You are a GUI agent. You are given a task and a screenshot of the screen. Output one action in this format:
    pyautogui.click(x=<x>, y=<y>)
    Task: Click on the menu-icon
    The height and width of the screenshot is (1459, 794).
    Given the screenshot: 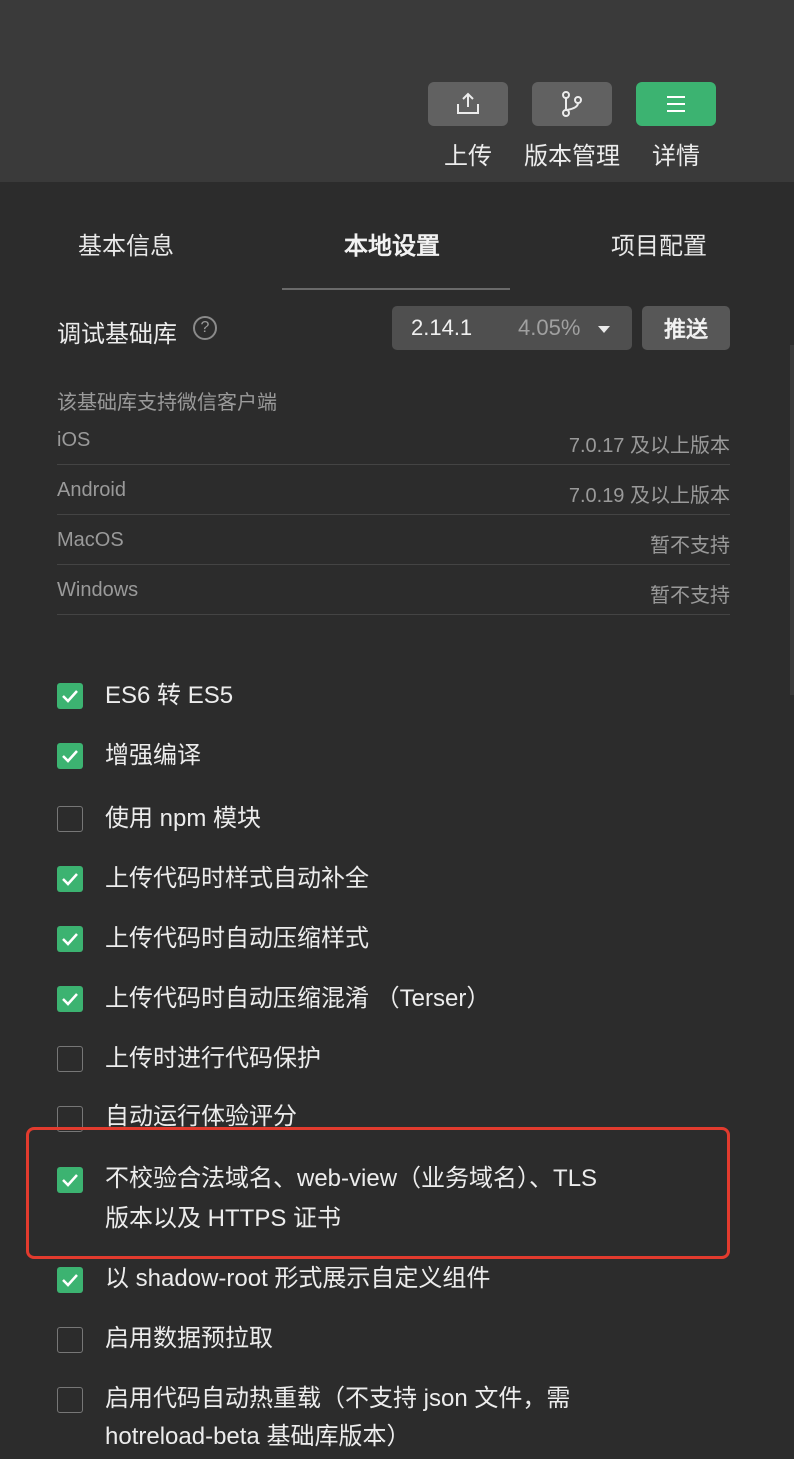 What is the action you would take?
    pyautogui.click(x=676, y=104)
    